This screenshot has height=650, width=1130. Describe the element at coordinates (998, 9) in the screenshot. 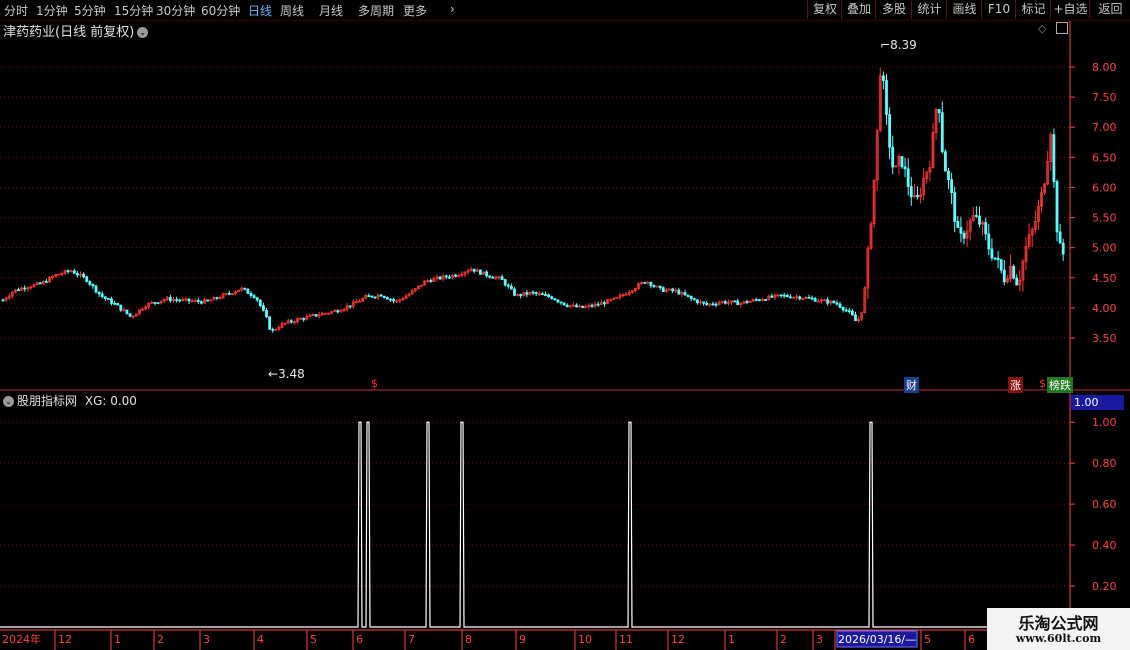

I see `toolbar-button-5: F10` at that location.